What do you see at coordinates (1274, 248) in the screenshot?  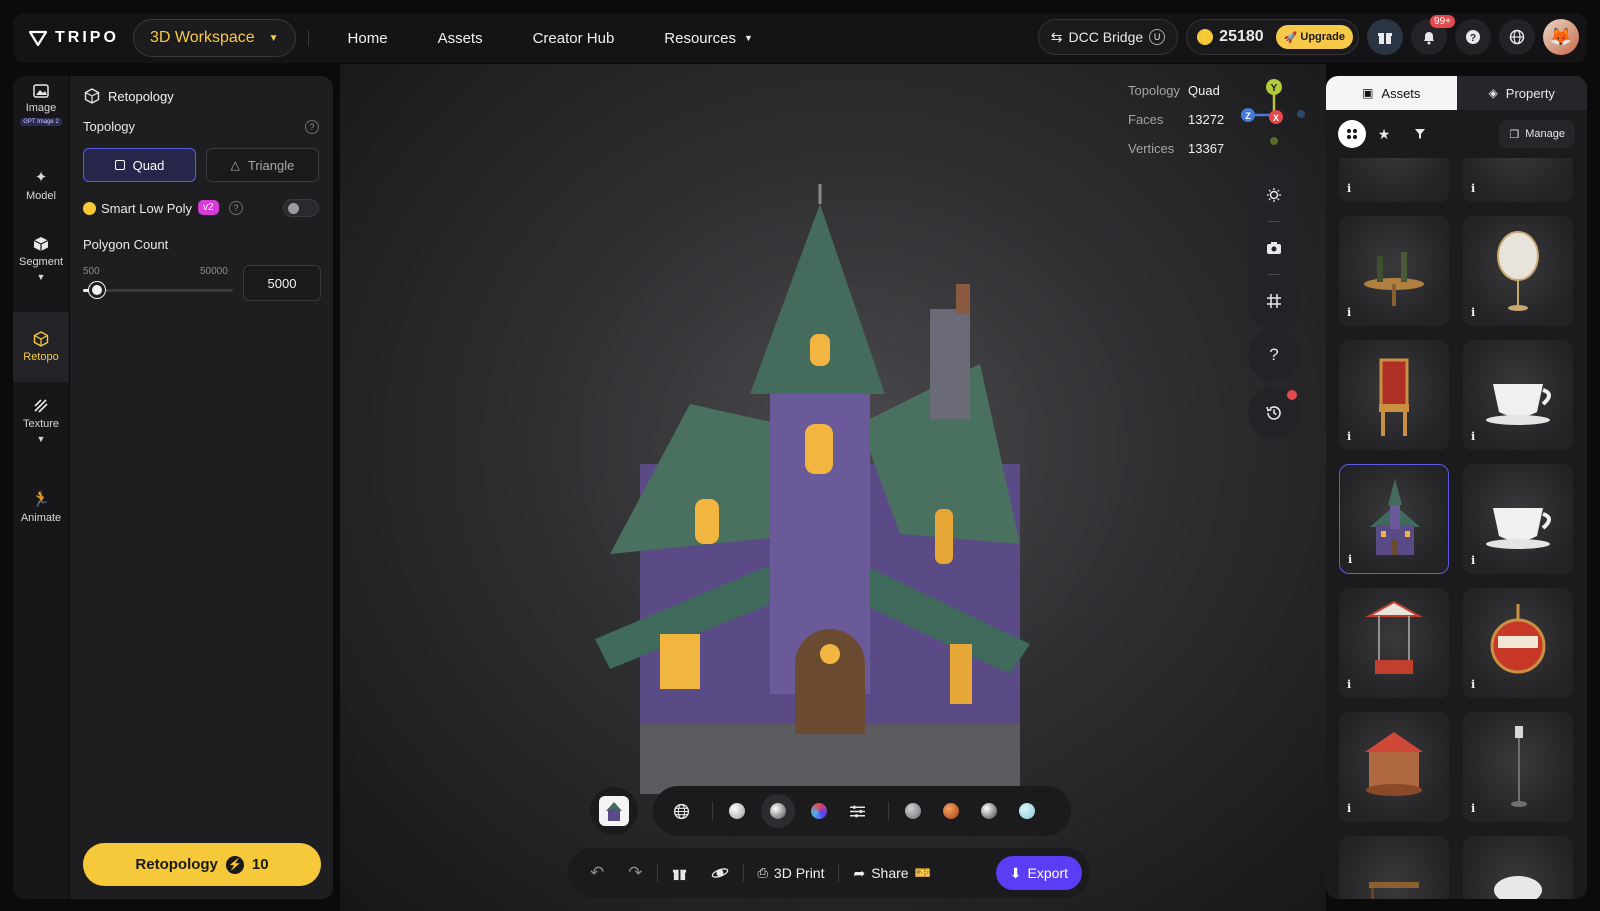 I see `screenshot-button` at bounding box center [1274, 248].